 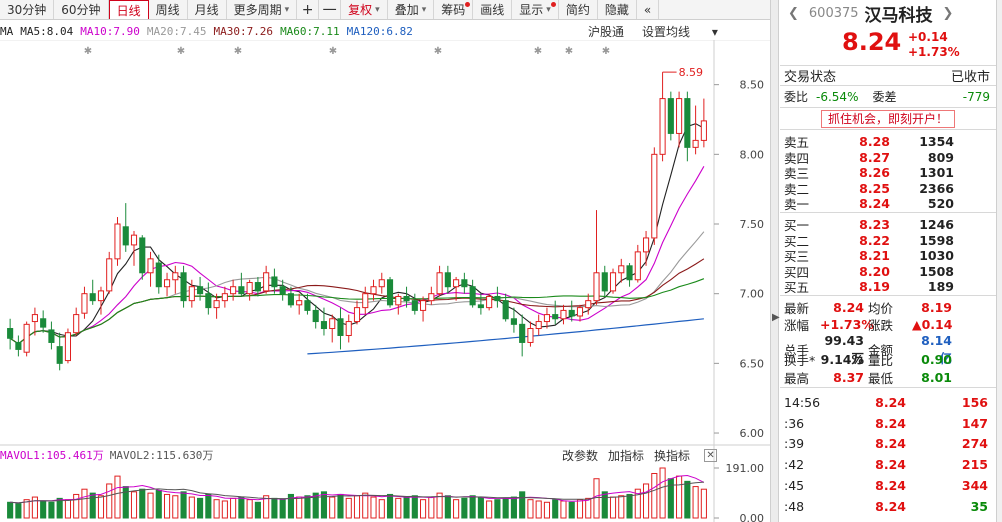 I want to click on set-ma-button: 设置均线 ▾, so click(x=680, y=31).